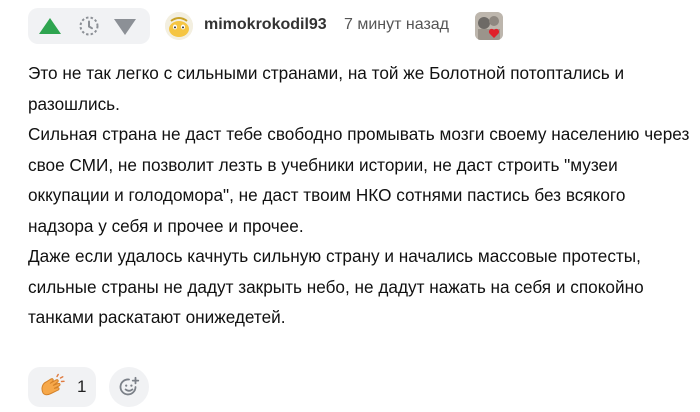 The width and height of the screenshot is (700, 412). Describe the element at coordinates (125, 27) in the screenshot. I see `downvote-arrow-icon` at that location.